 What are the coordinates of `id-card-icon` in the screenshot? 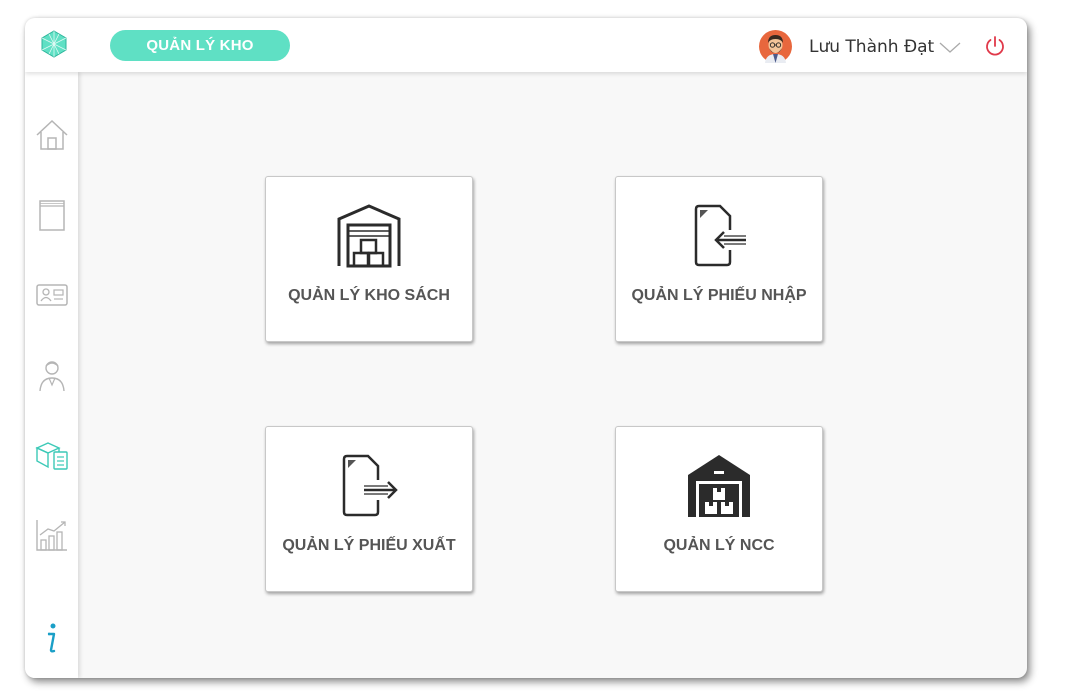 It's located at (52, 295).